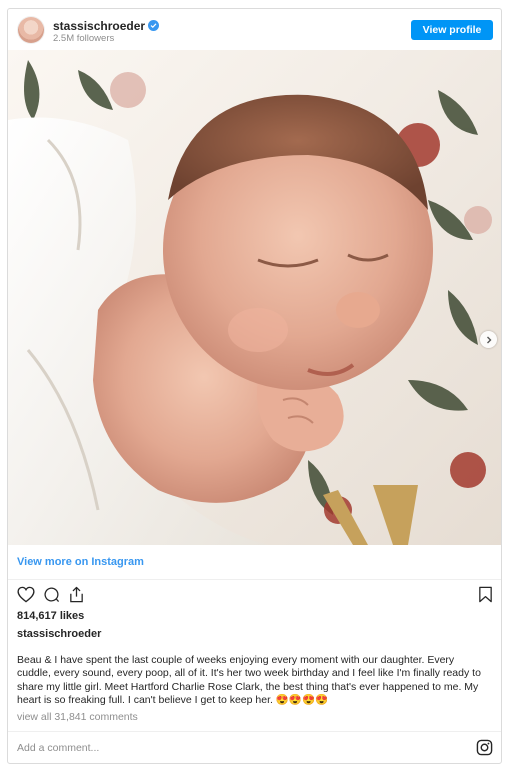 Image resolution: width=506 pixels, height=774 pixels. Describe the element at coordinates (227, 748) in the screenshot. I see `add-comment-input` at that location.